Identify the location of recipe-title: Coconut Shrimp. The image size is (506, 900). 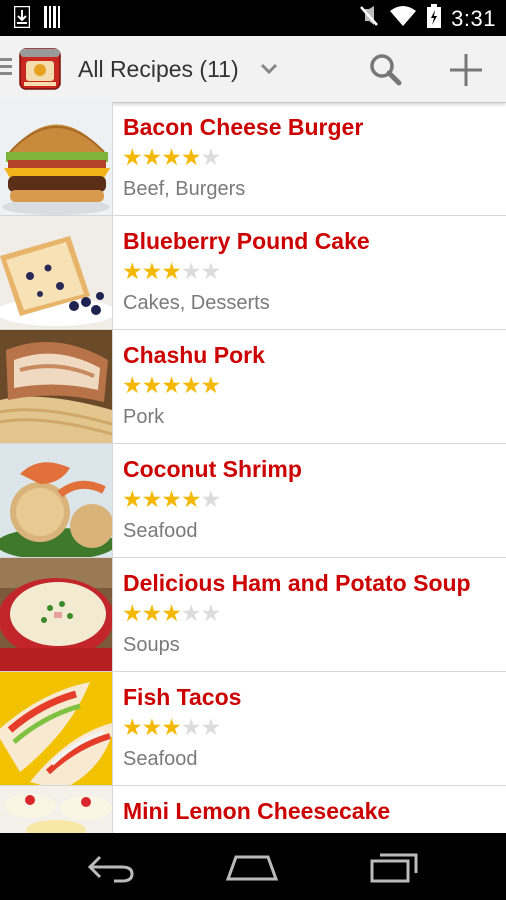
(212, 469).